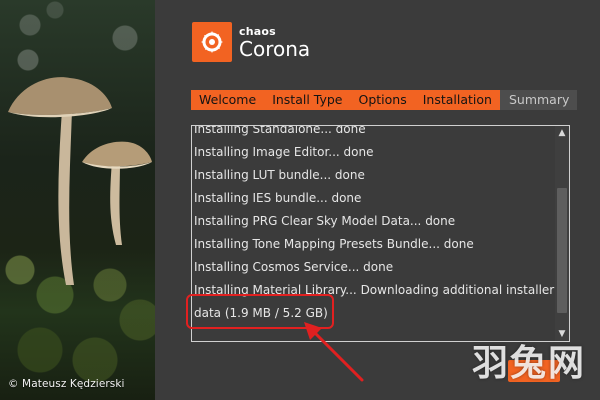 This screenshot has height=400, width=600. What do you see at coordinates (227, 100) in the screenshot?
I see `tab-welcome: Welcome` at bounding box center [227, 100].